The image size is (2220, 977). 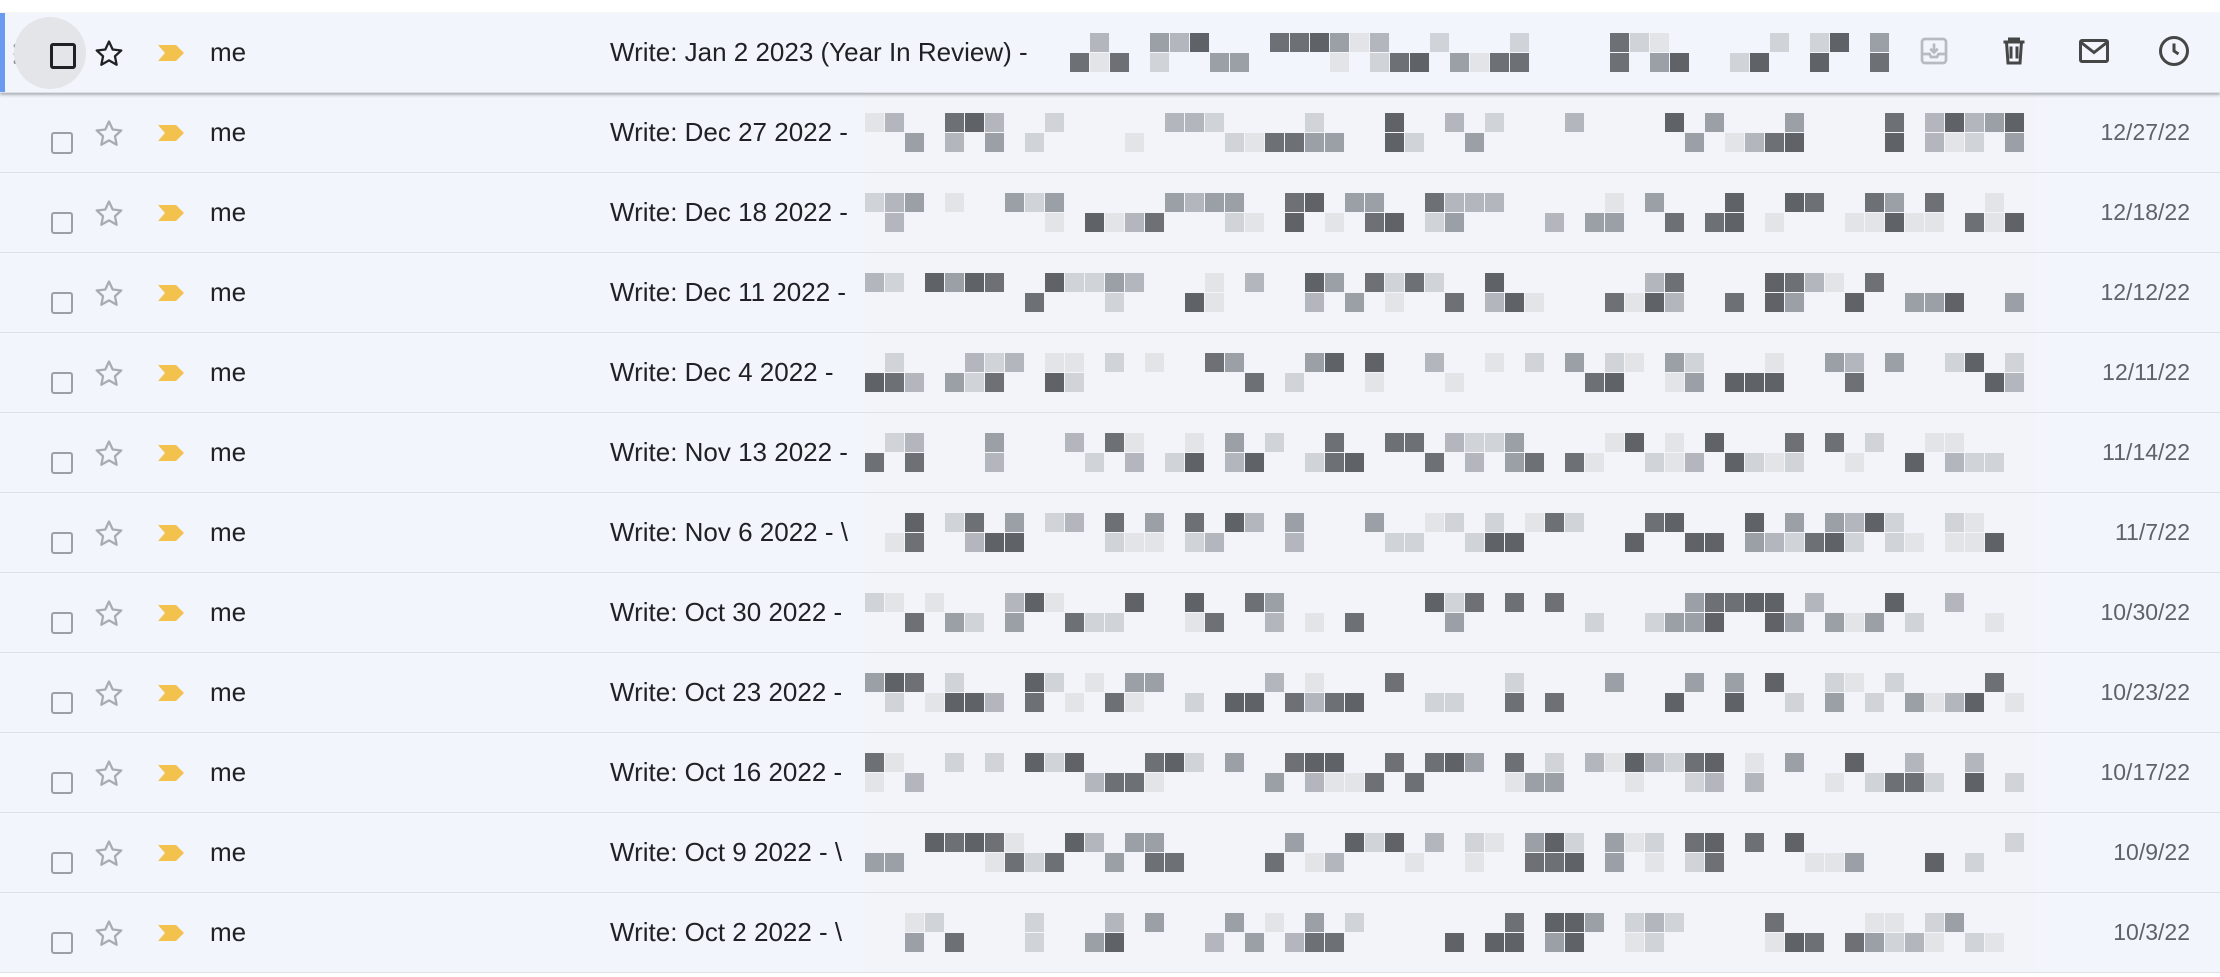 What do you see at coordinates (2145, 292) in the screenshot?
I see `email-date: 12/12/22` at bounding box center [2145, 292].